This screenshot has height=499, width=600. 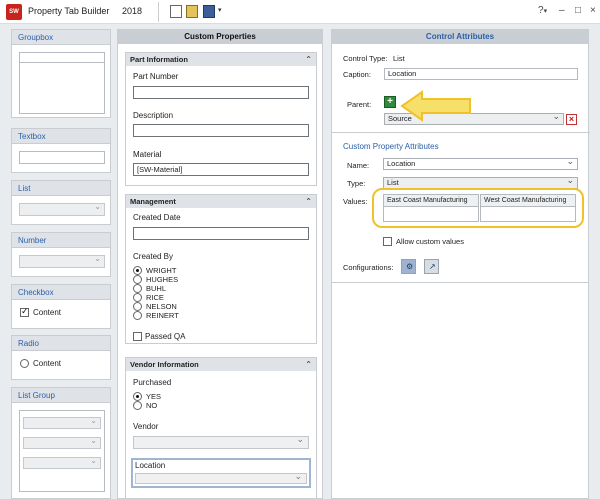 I want to click on created-by-option: WRIGHT, so click(x=154, y=270).